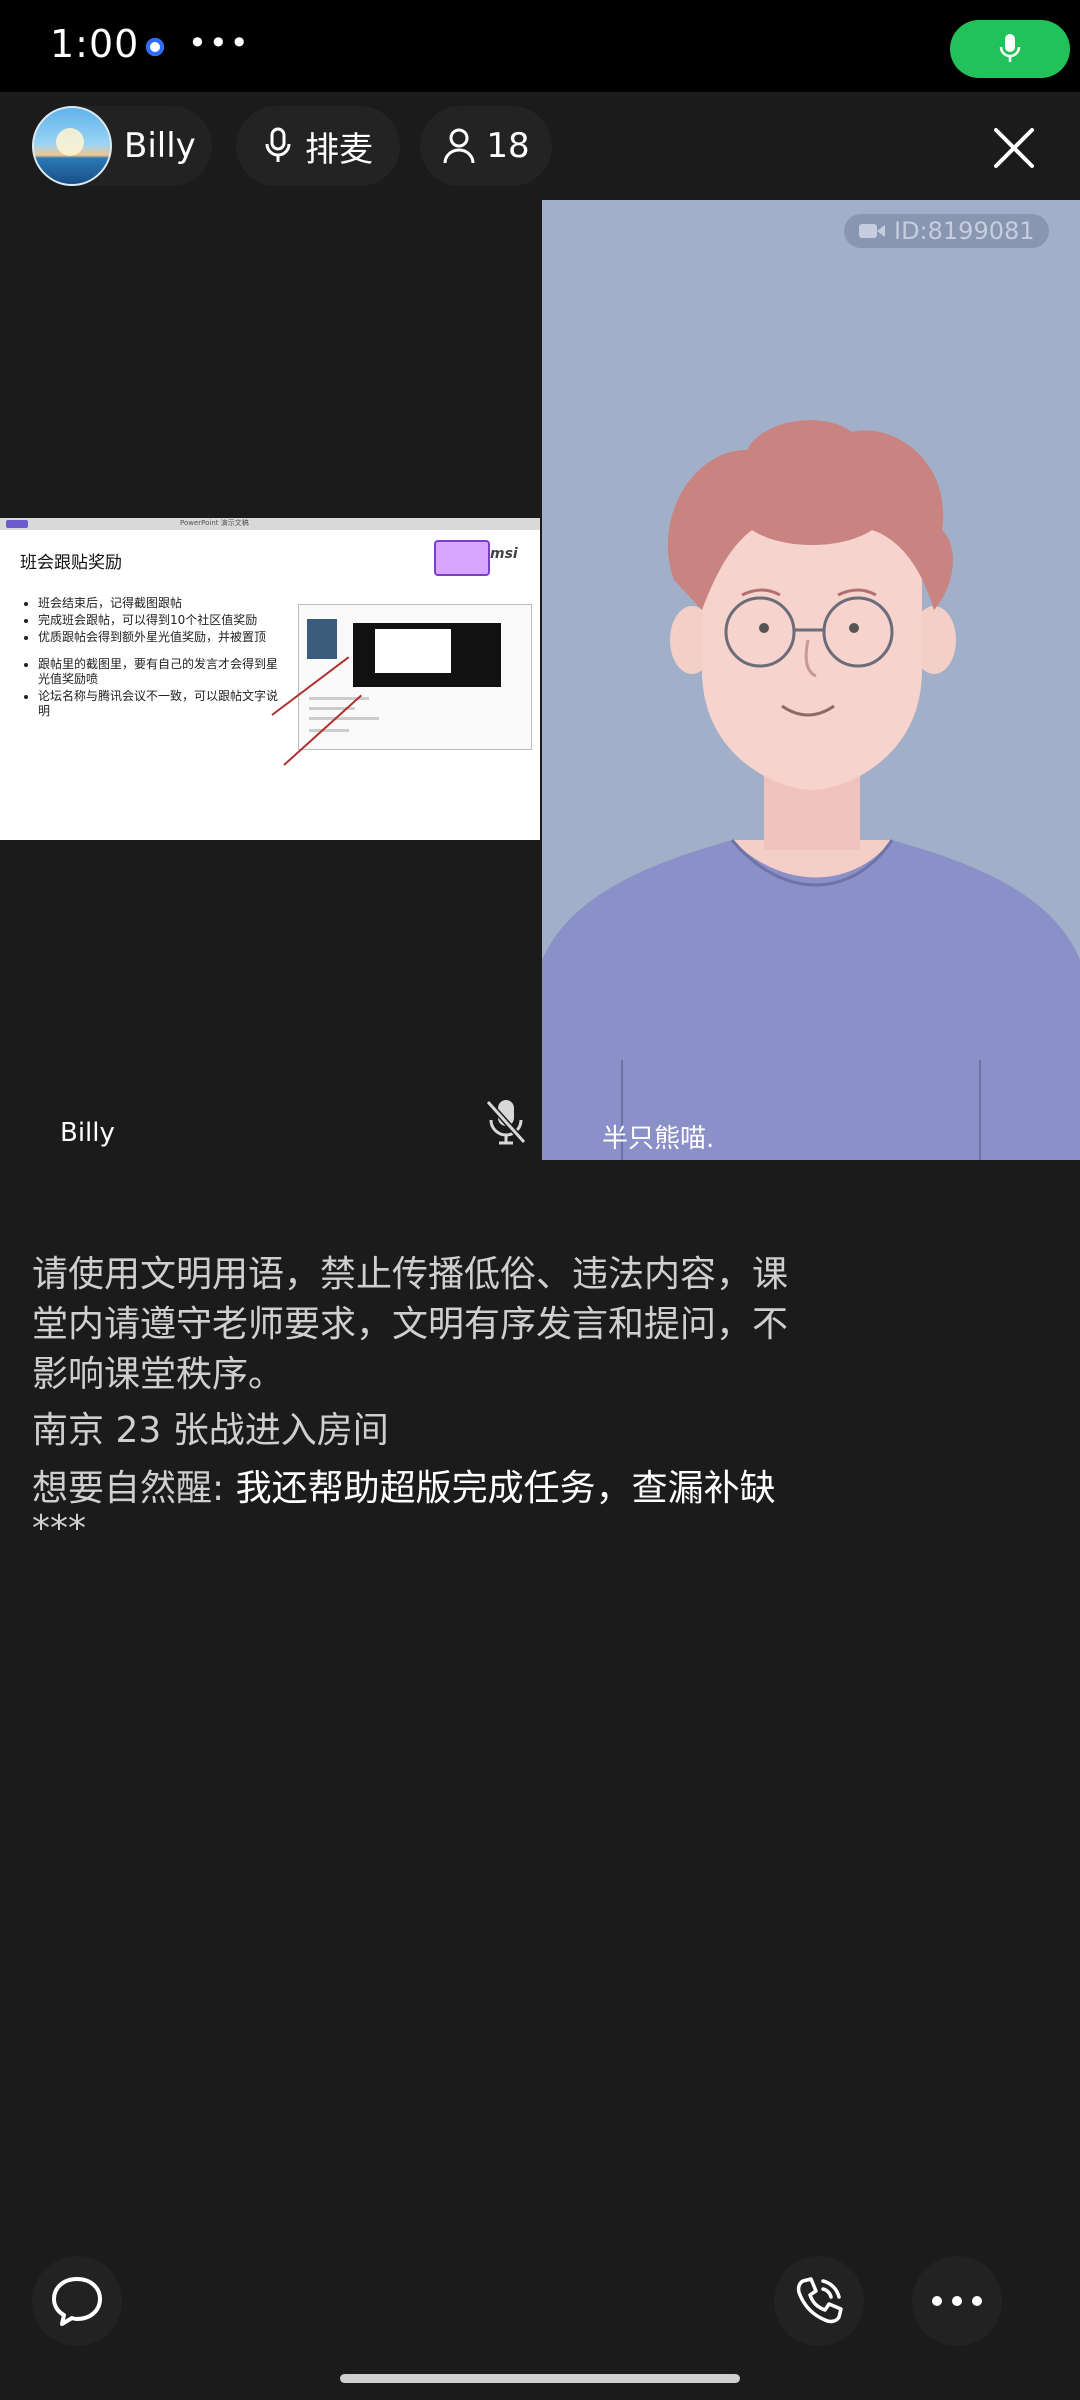 The width and height of the screenshot is (1080, 2400). I want to click on avatar, so click(72, 146).